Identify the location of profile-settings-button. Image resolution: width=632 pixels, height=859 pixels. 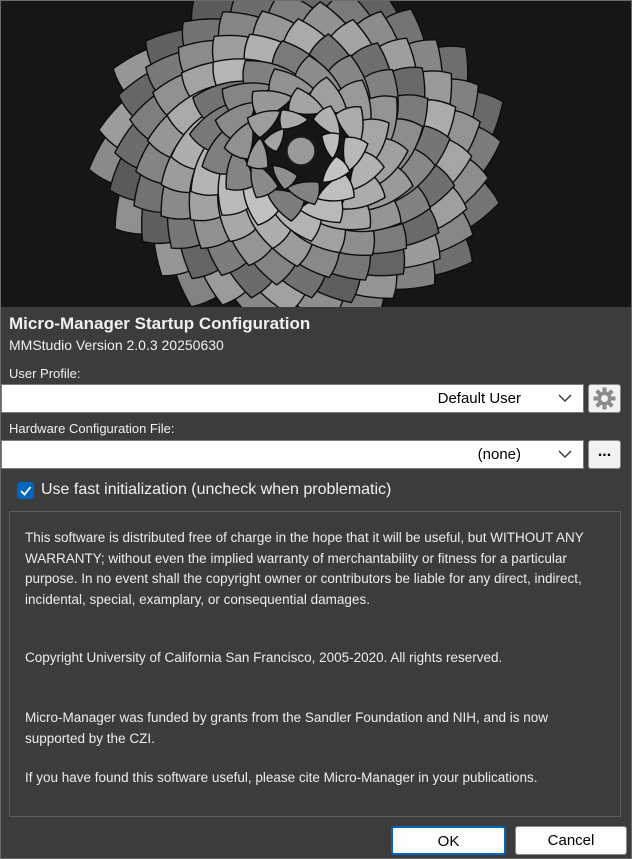
(604, 398).